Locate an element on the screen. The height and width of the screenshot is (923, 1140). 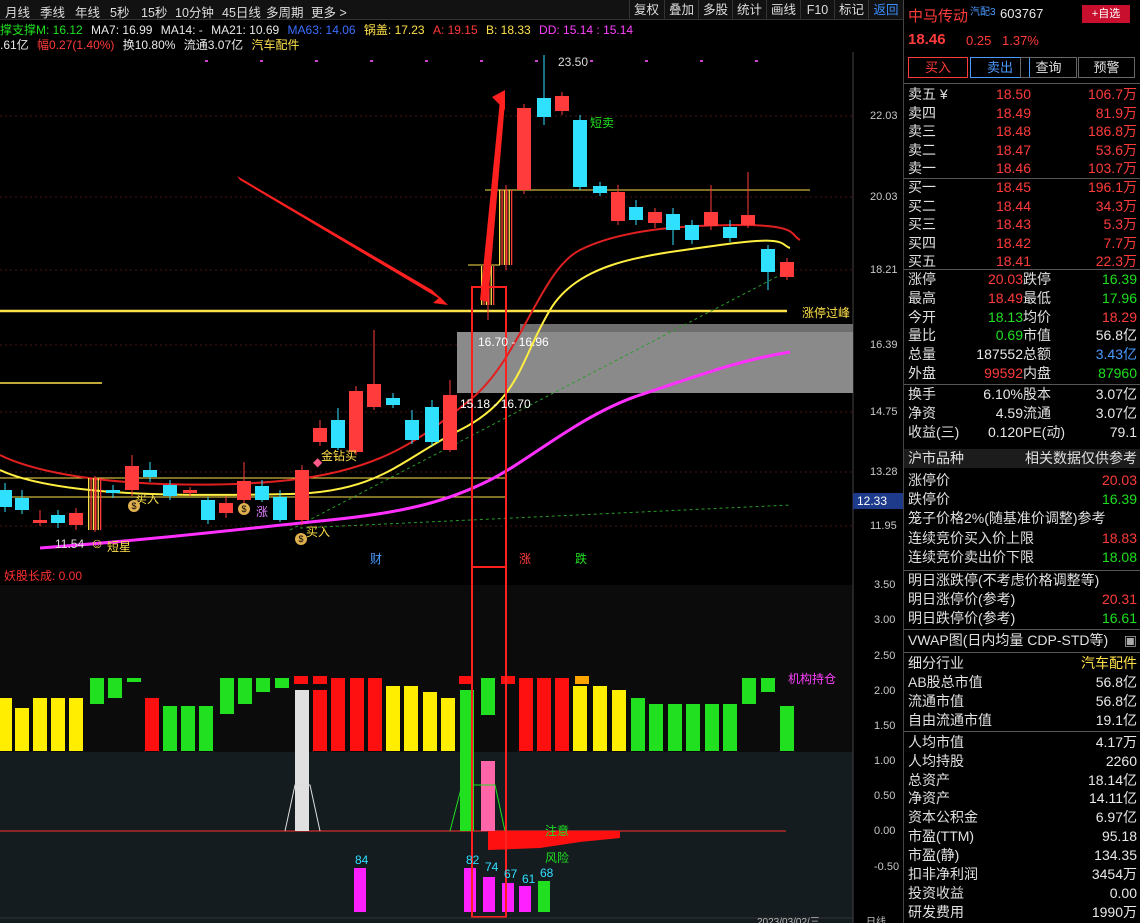
stat-row: 净资 4.59 流通 3.07亿 is located at coordinates (1022, 413).